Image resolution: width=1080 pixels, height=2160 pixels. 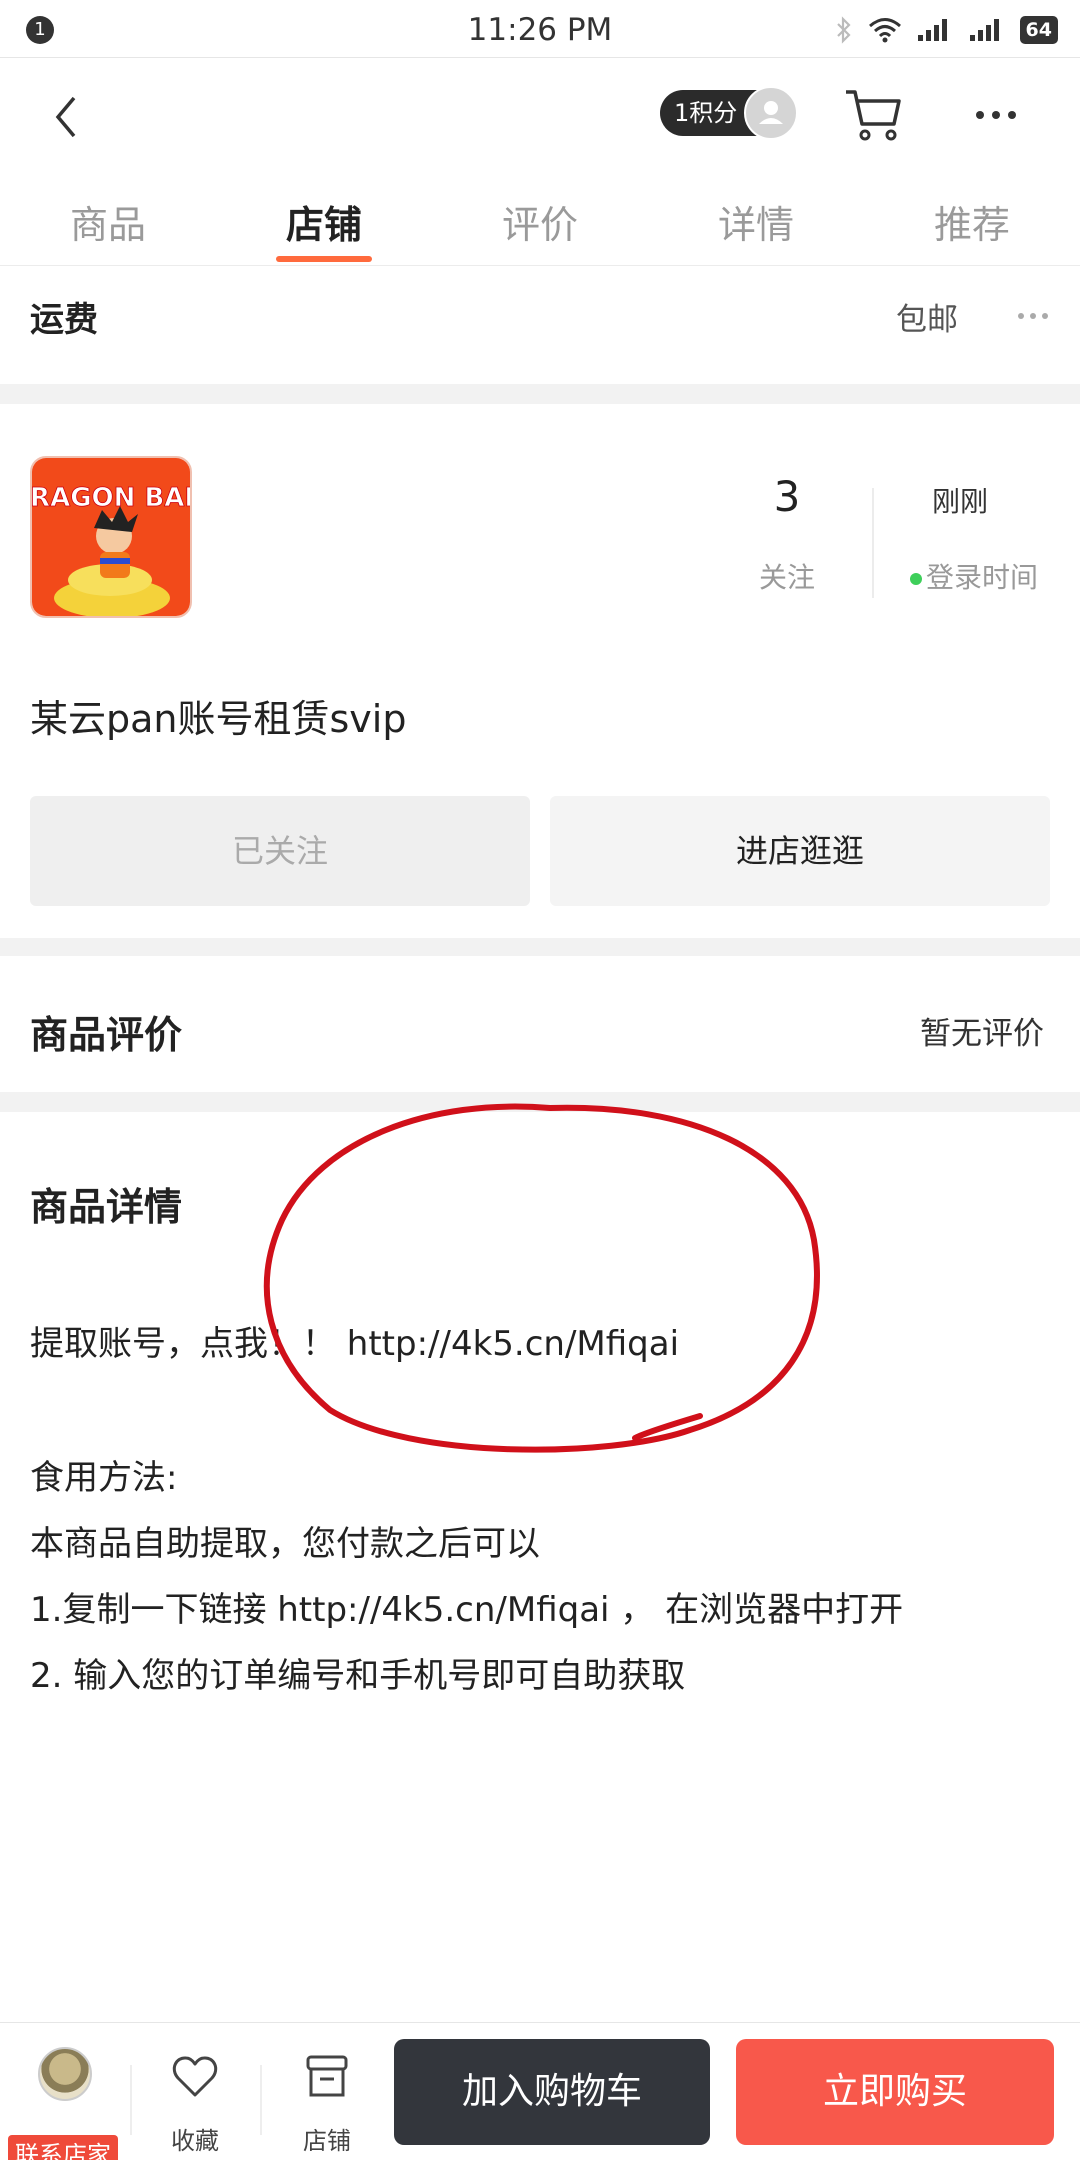 What do you see at coordinates (218, 719) in the screenshot?
I see `shop-name: 某云pan账号租赁svip` at bounding box center [218, 719].